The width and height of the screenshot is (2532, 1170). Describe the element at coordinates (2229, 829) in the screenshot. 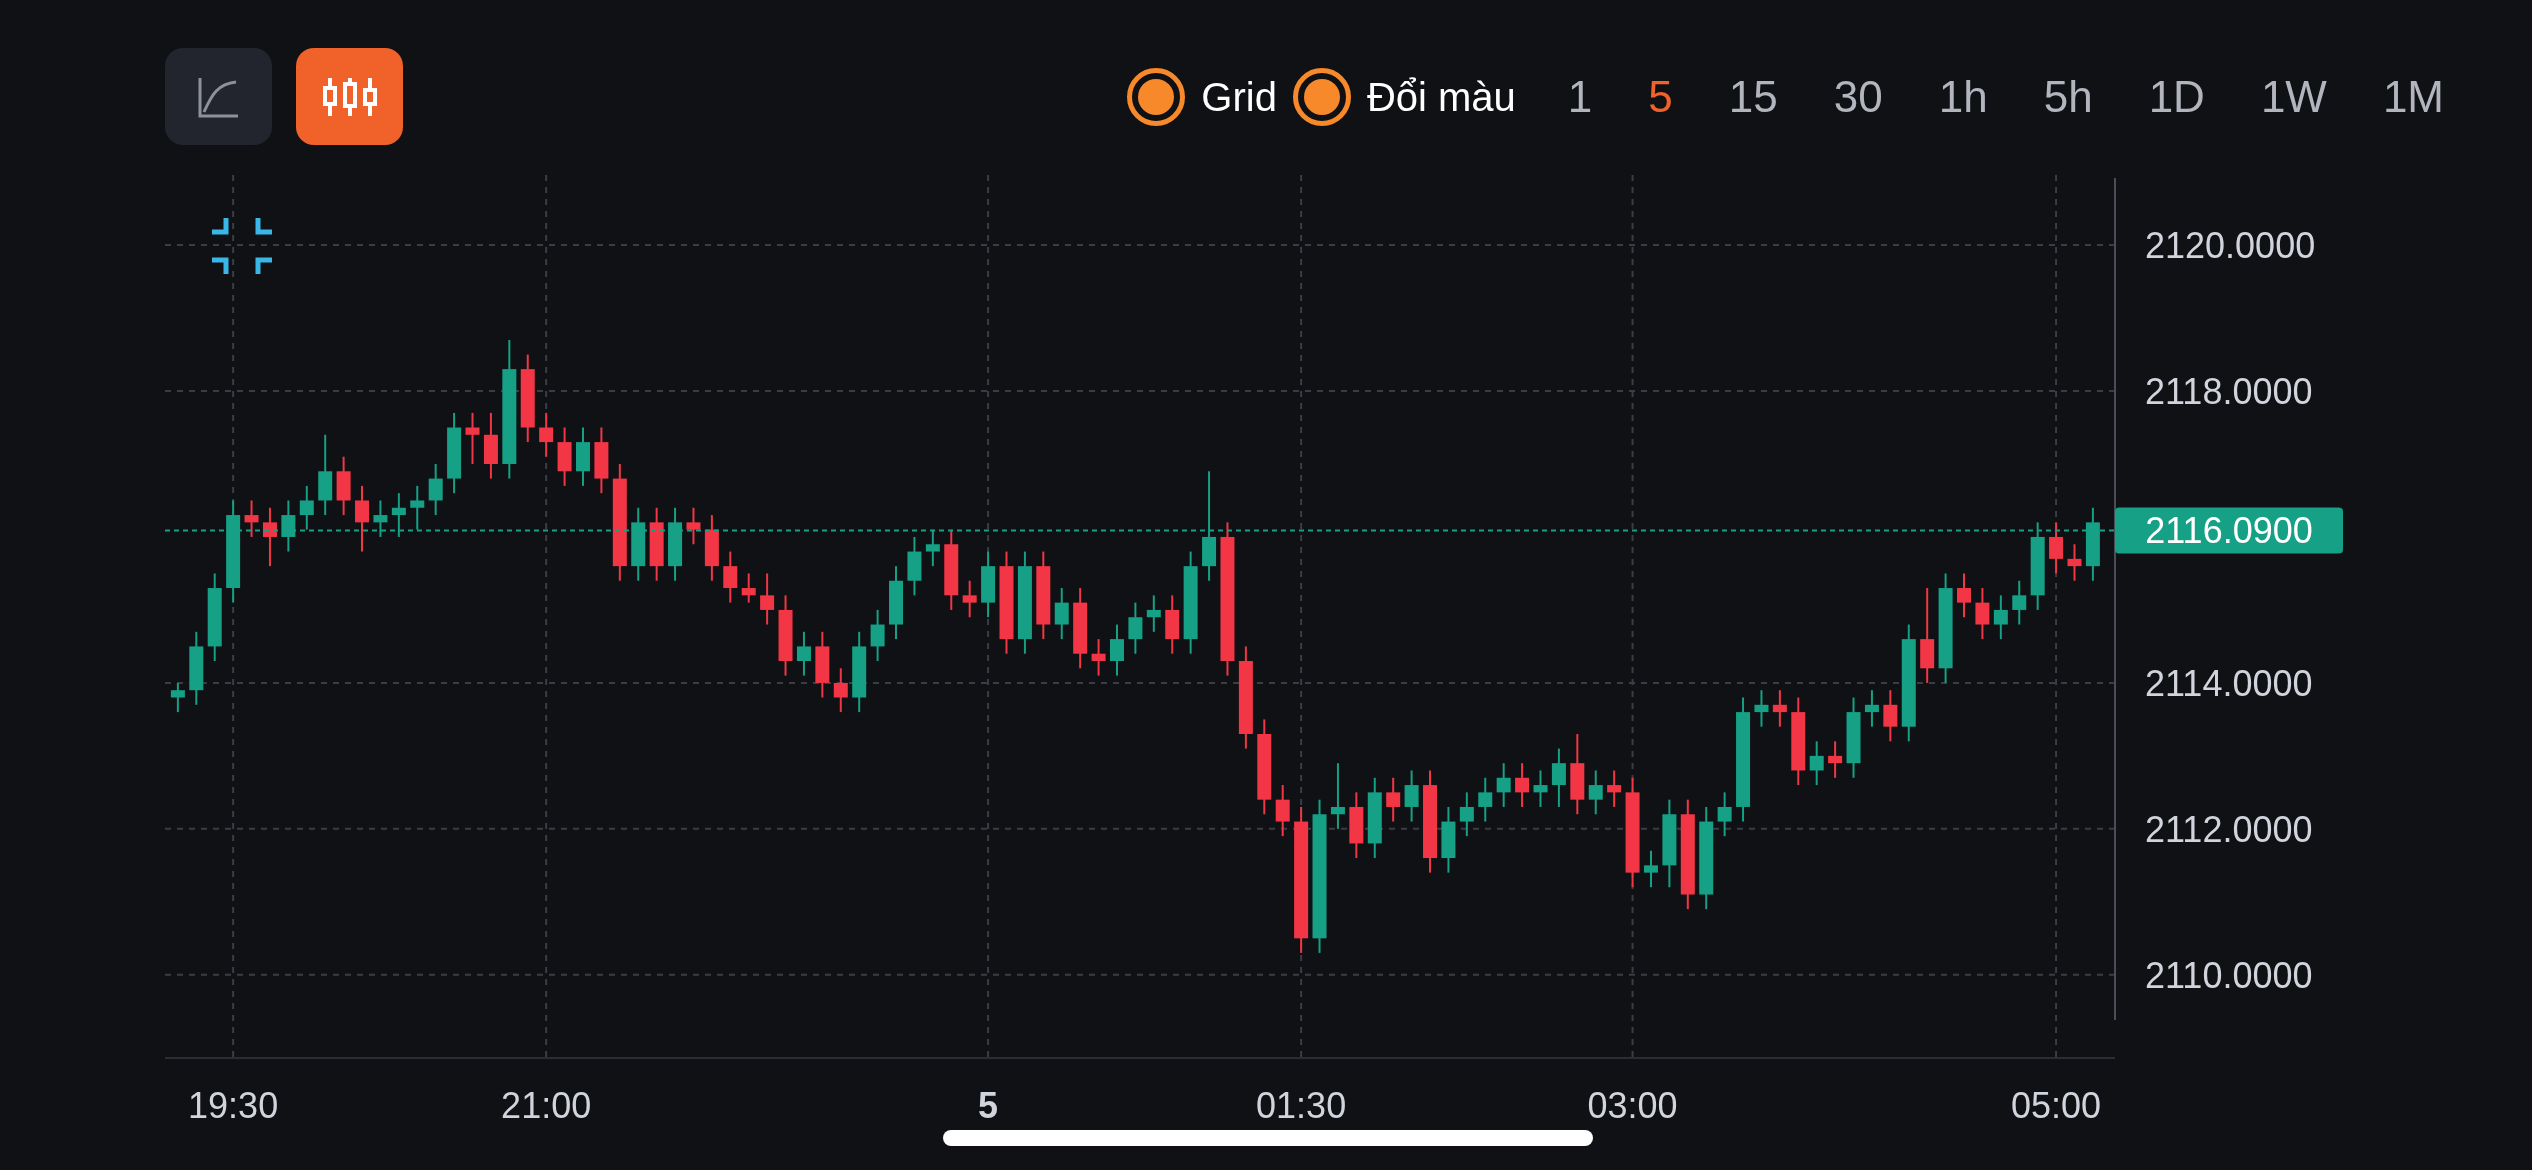

I see `price-axis-label: 2112.0000` at that location.